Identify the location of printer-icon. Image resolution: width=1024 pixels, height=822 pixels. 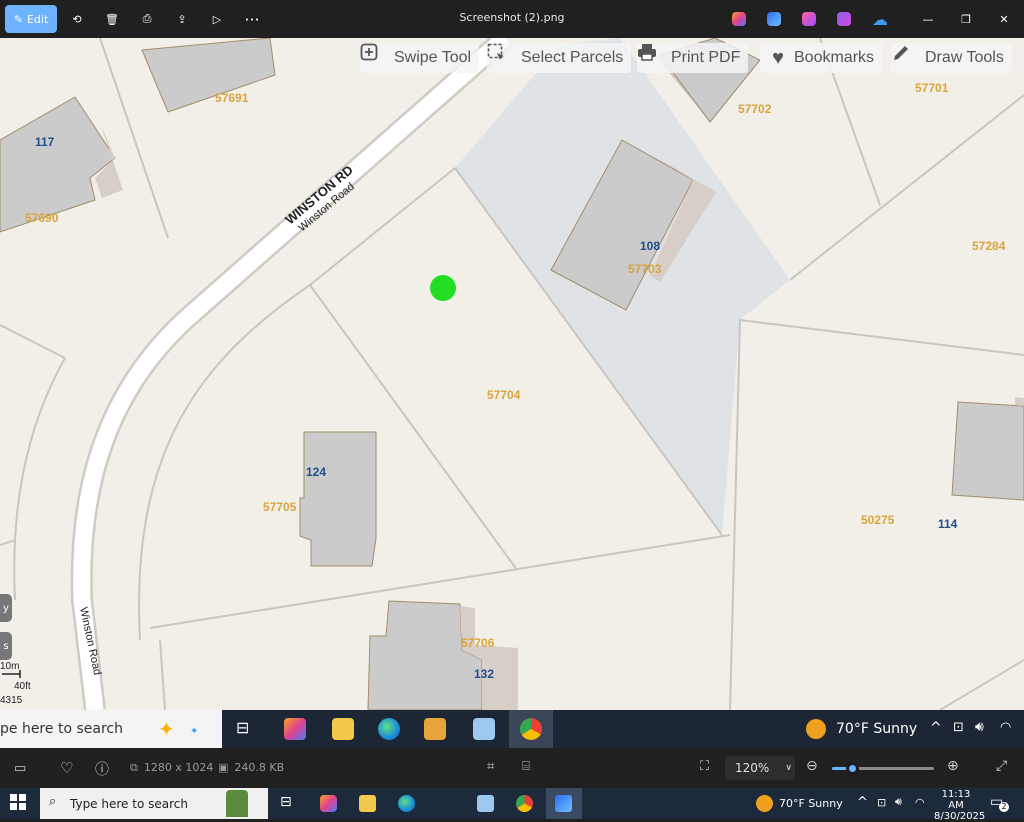
(651, 56).